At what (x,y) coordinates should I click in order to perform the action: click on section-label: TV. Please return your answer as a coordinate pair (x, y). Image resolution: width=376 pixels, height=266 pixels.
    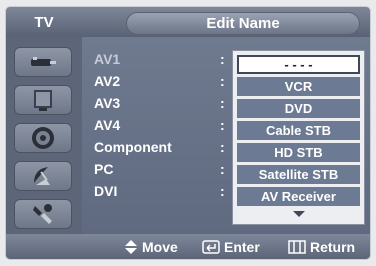
    Looking at the image, I should click on (44, 22).